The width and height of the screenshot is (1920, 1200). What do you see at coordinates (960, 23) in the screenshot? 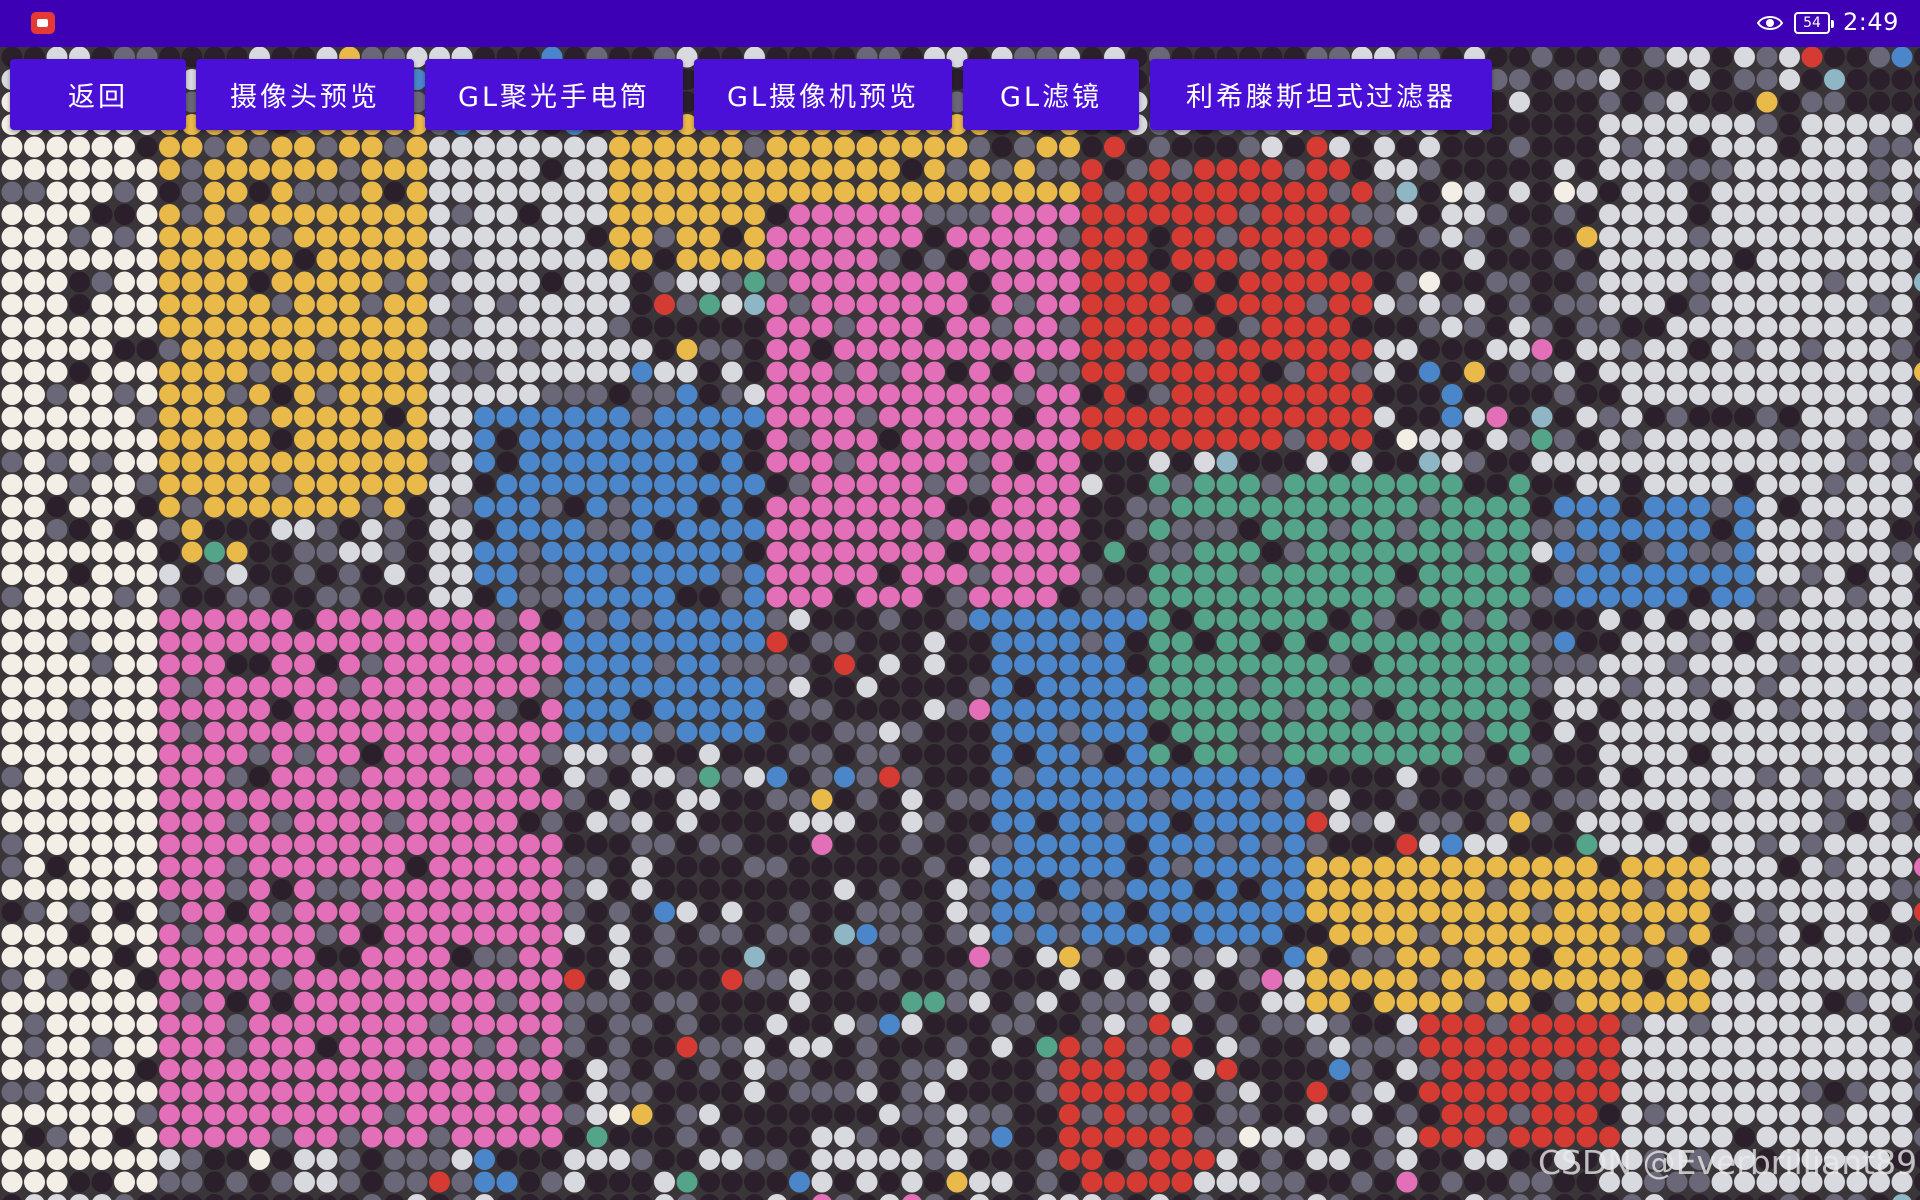
I see `status-bar: 54 2:49` at bounding box center [960, 23].